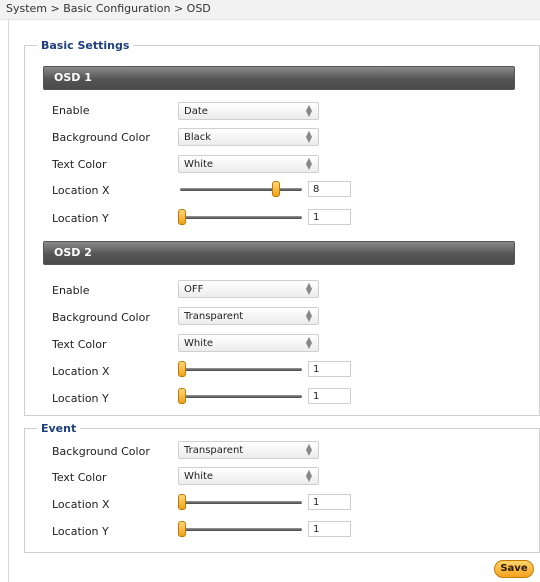 This screenshot has width=540, height=582. I want to click on osd1-location-y-value: 1, so click(316, 217).